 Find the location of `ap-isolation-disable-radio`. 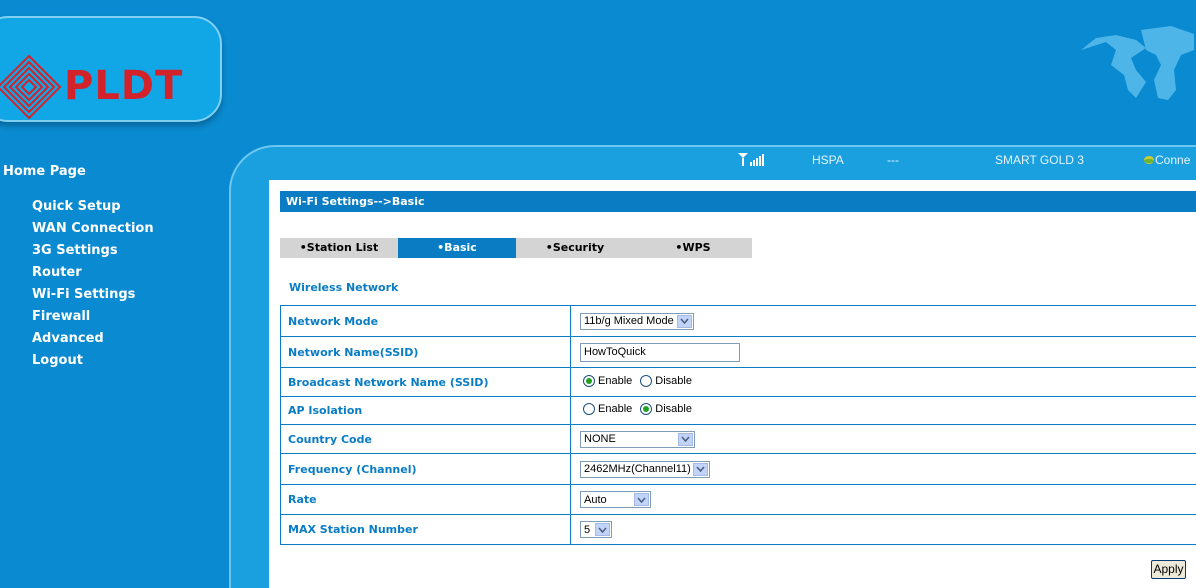

ap-isolation-disable-radio is located at coordinates (646, 409).